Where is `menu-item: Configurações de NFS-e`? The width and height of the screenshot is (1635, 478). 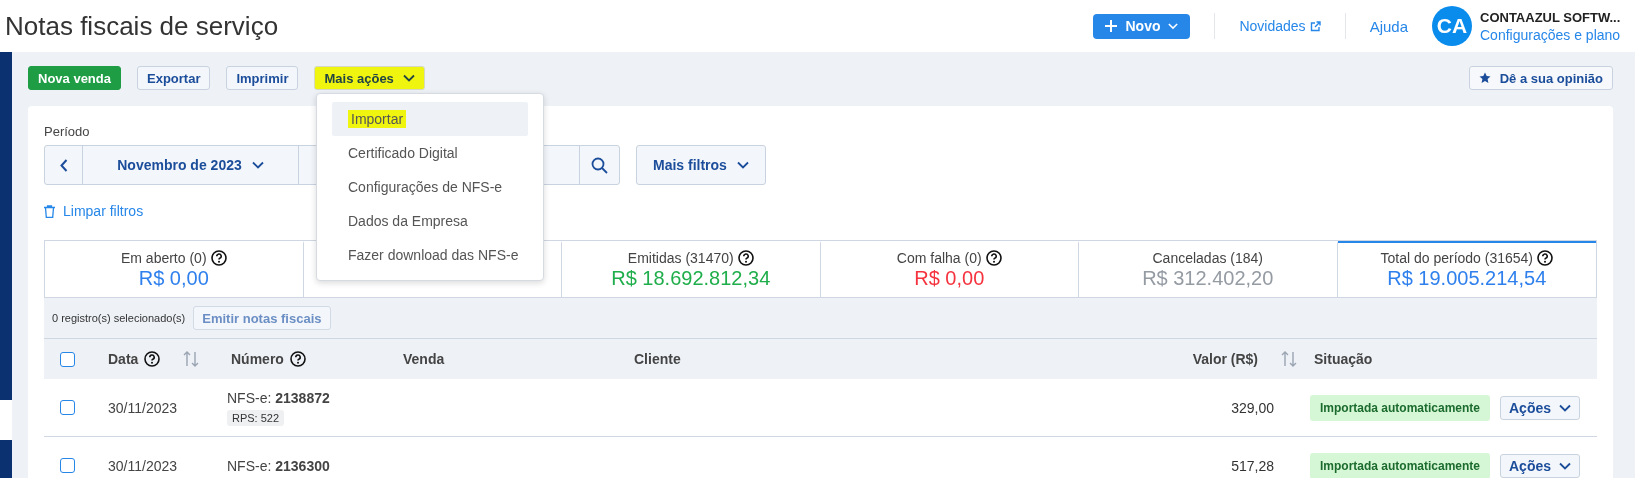
menu-item: Configurações de NFS-e is located at coordinates (430, 187).